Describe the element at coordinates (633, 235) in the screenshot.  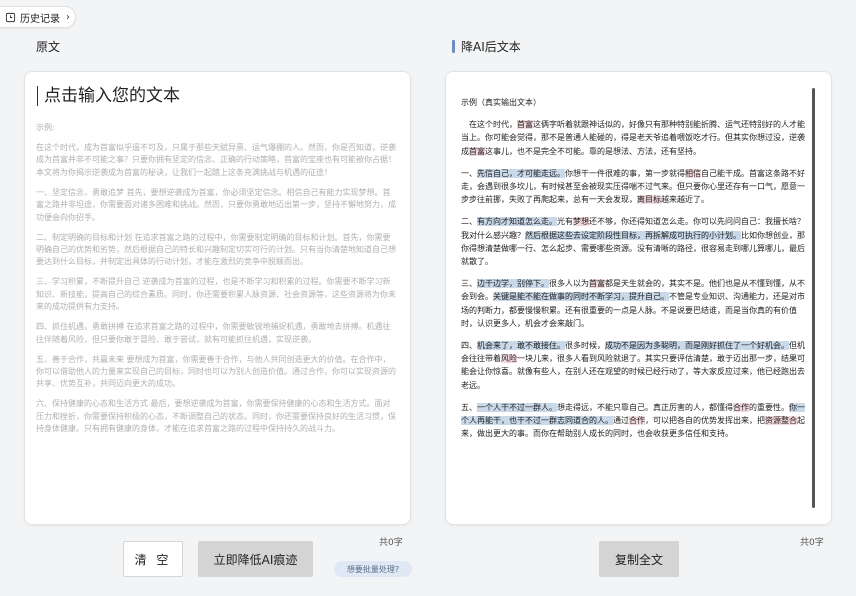
I see `rewritten-highlight: 然后根据这些去设定阶段性目标，再拆解成可执行的小计划。` at that location.